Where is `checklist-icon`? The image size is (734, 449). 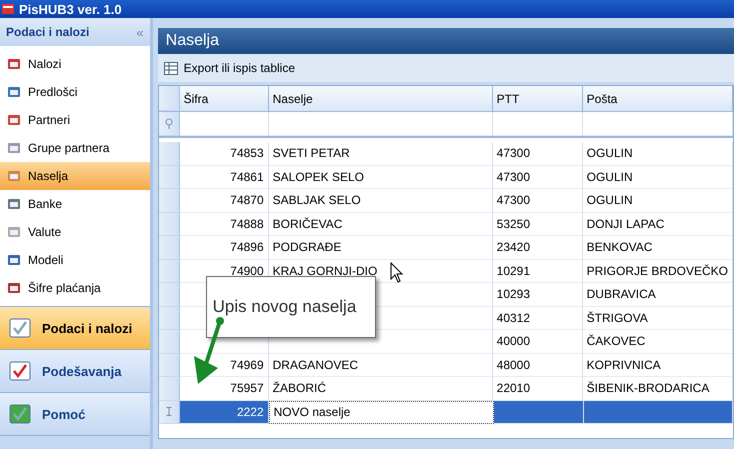 checklist-icon is located at coordinates (20, 371).